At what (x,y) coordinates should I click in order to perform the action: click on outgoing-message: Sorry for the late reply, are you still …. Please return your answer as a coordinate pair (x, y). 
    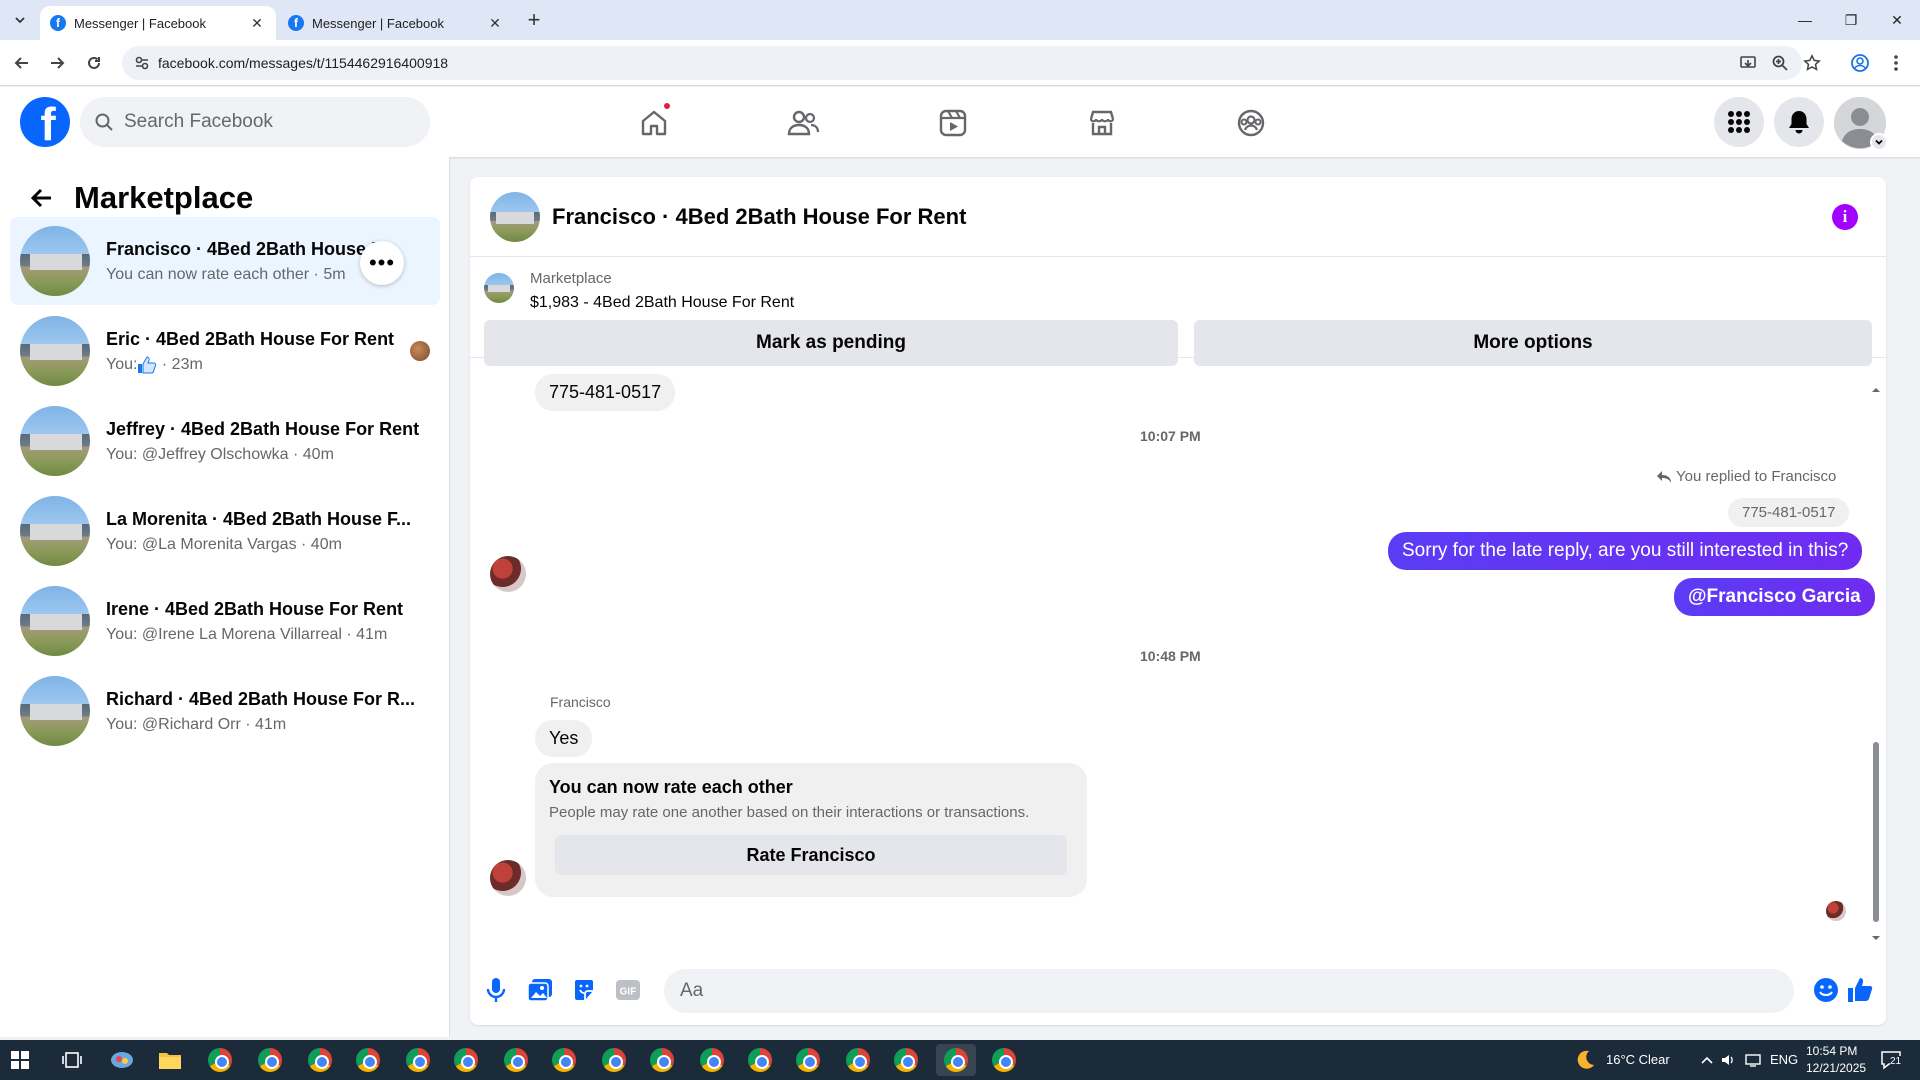
    Looking at the image, I should click on (1625, 551).